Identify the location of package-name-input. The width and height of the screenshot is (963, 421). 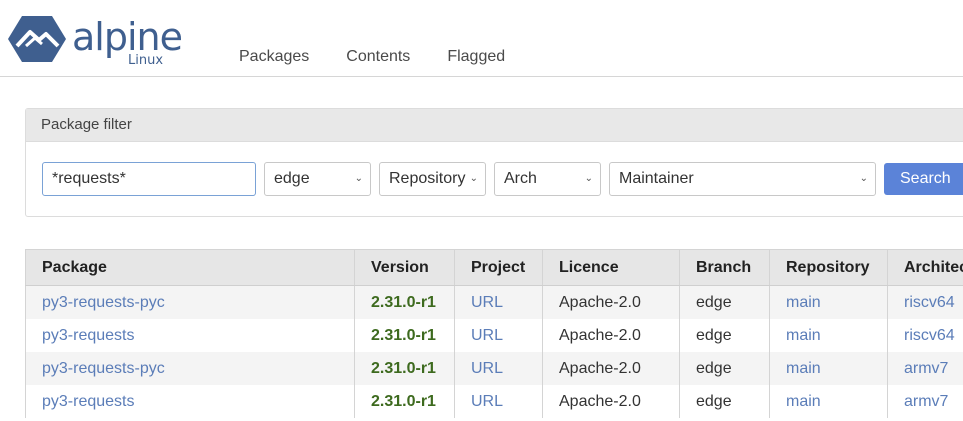
(149, 179).